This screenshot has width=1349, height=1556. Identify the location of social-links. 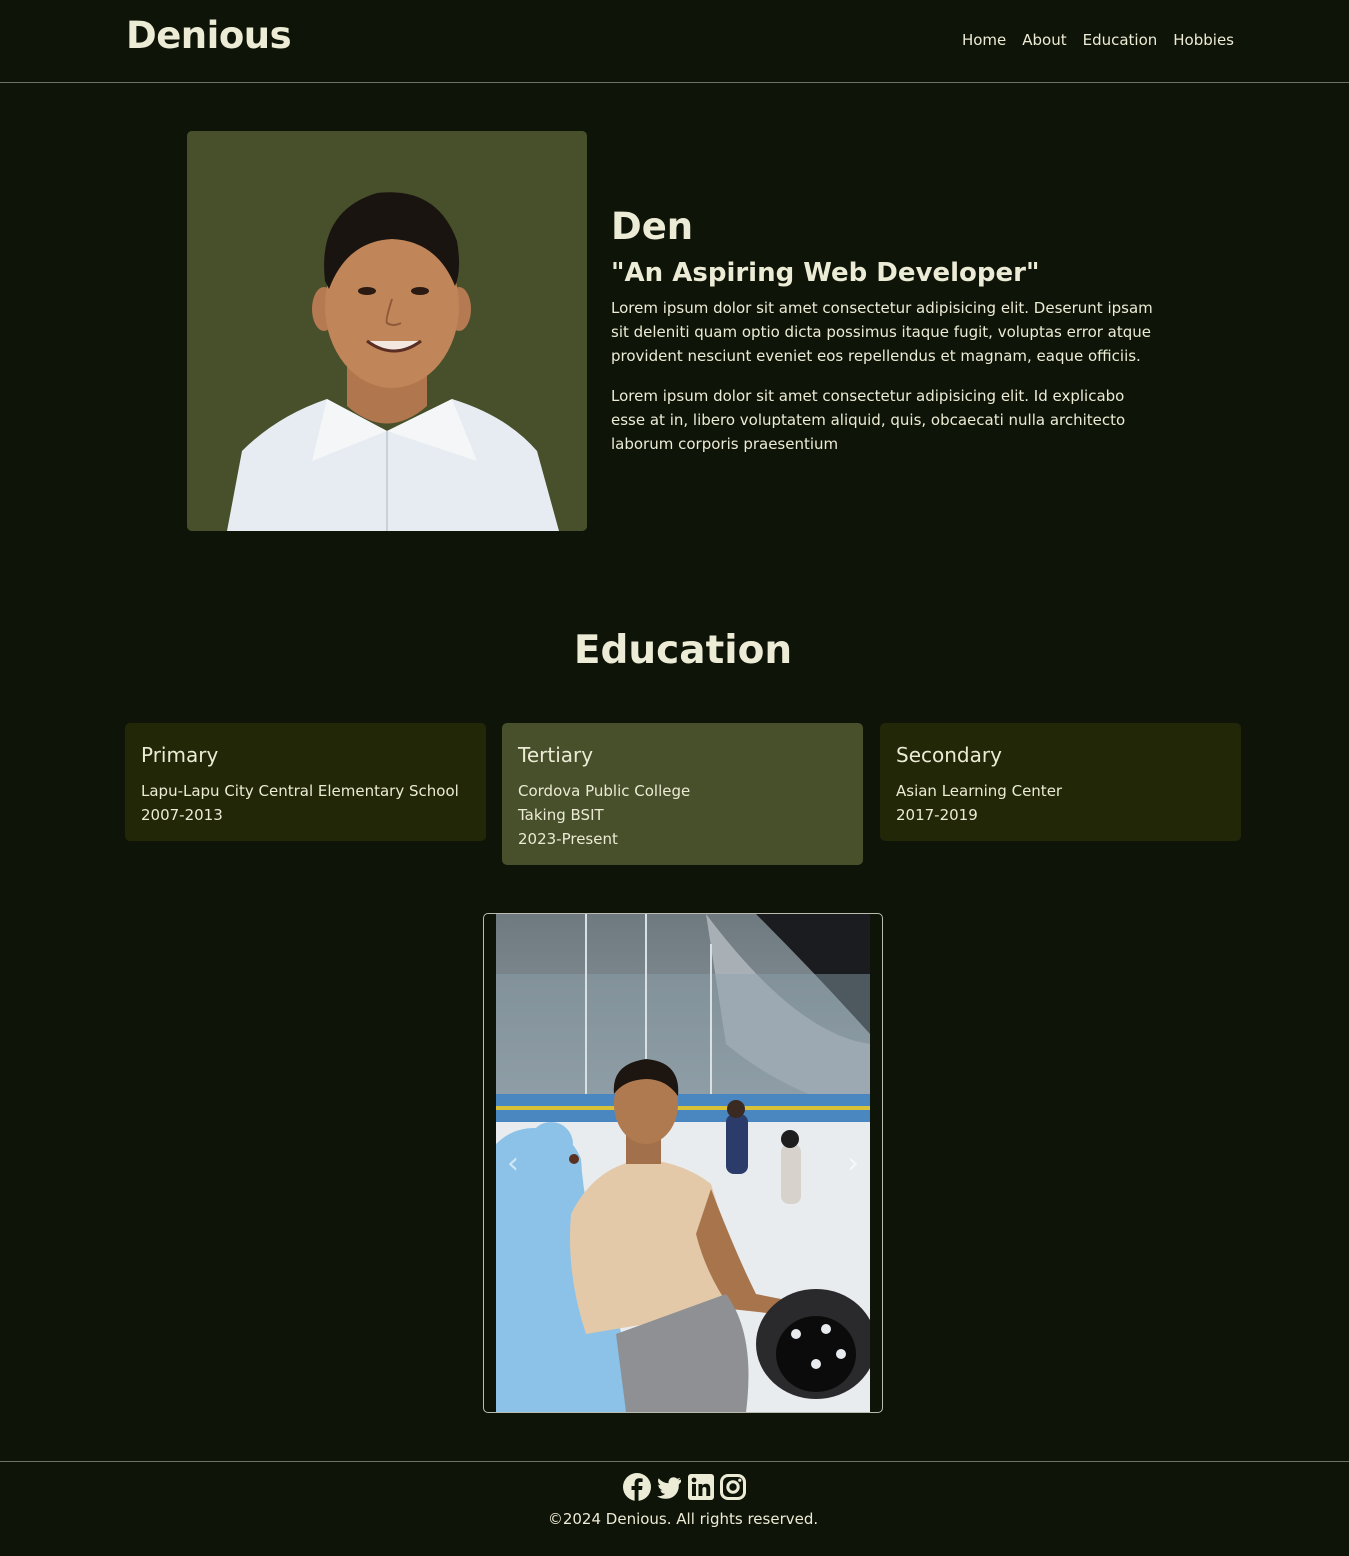
(685, 1487).